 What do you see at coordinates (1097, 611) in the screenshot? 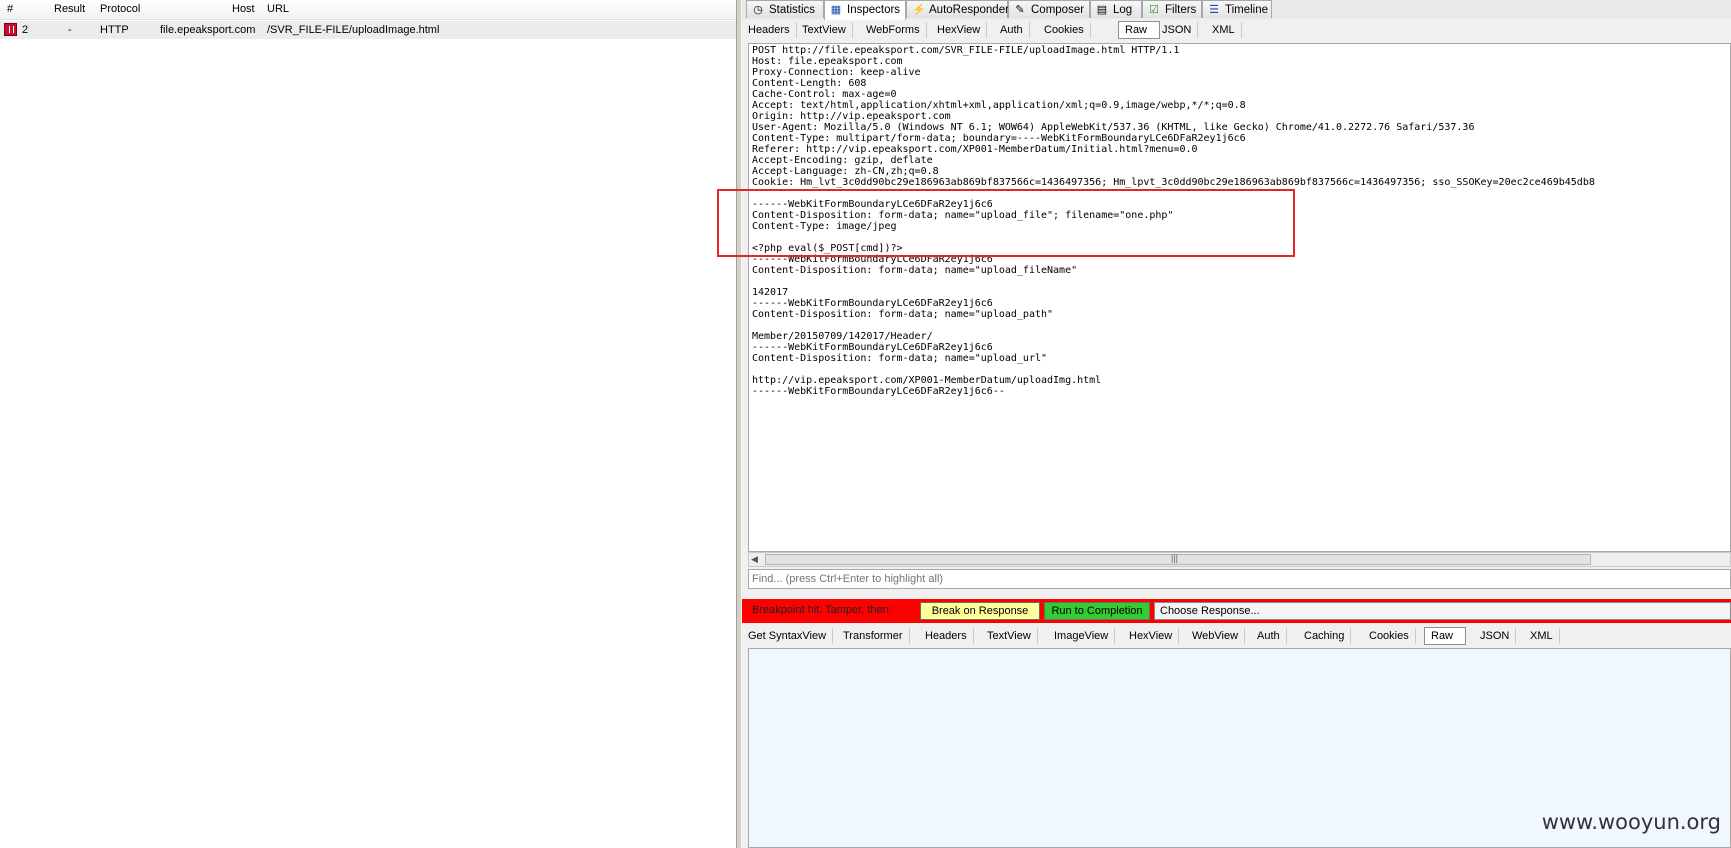
I see `run-to-completion-button: Run to Completion` at bounding box center [1097, 611].